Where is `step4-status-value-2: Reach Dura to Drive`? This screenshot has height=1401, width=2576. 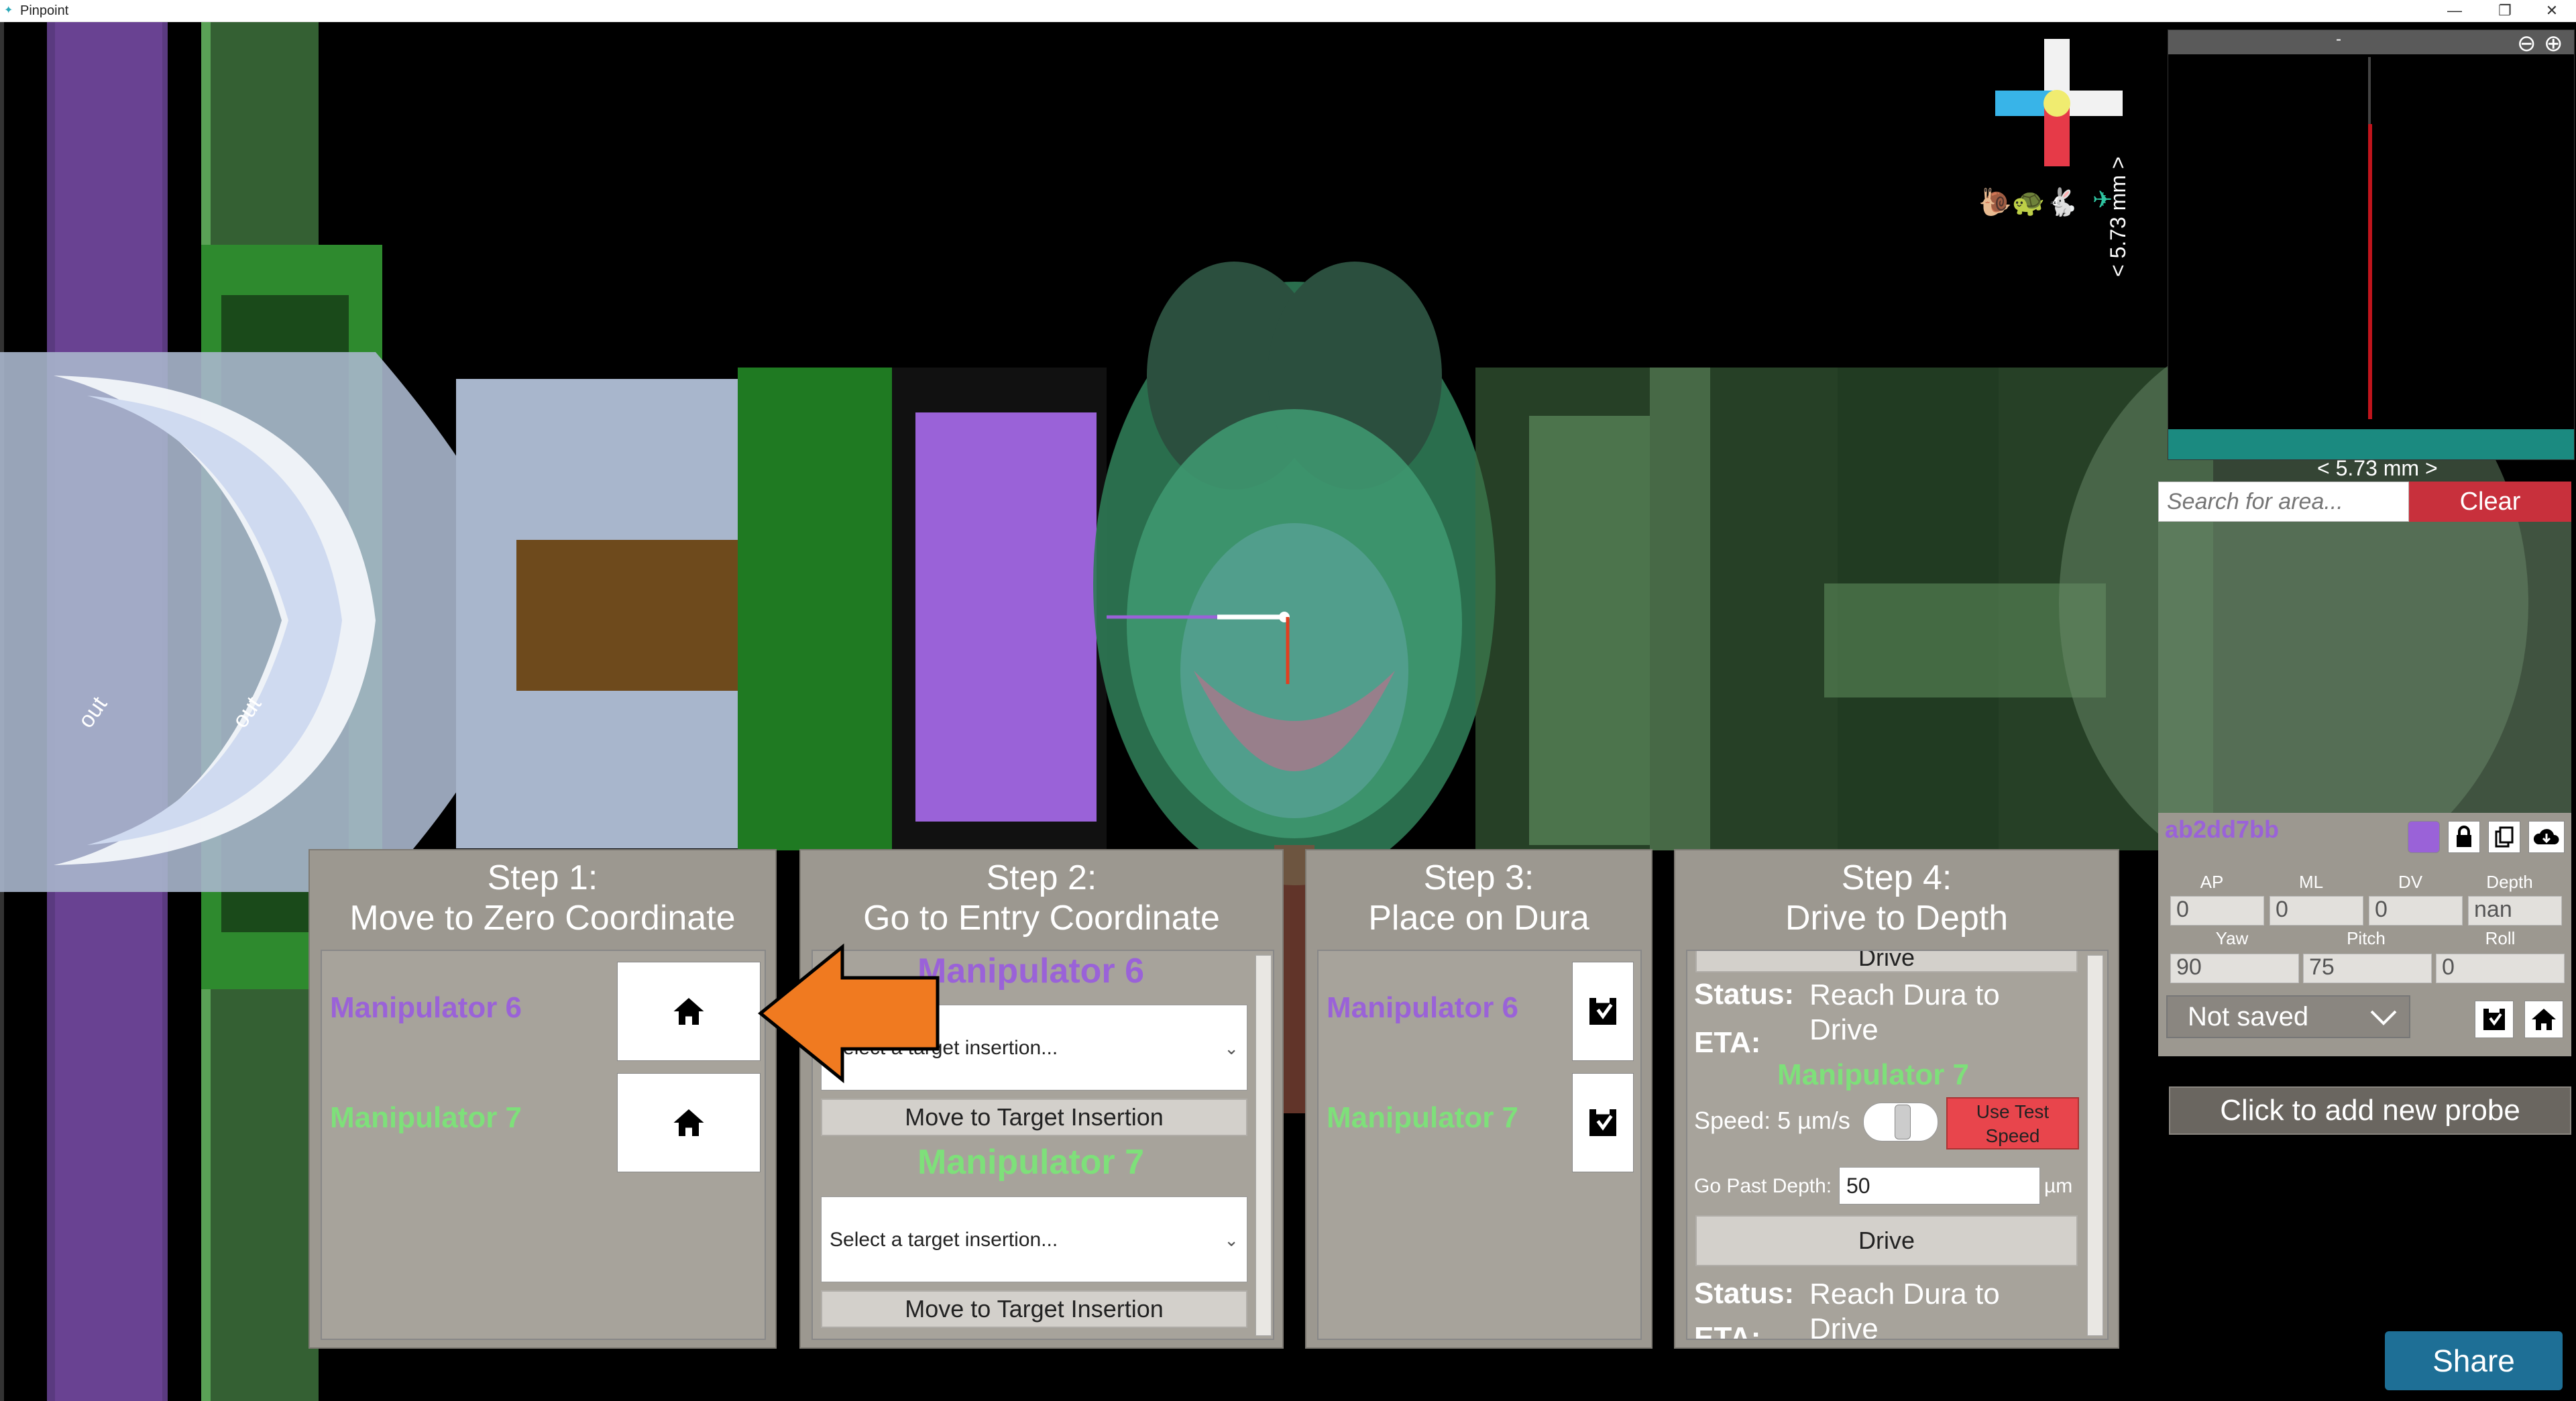 step4-status-value-2: Reach Dura to Drive is located at coordinates (1904, 1309).